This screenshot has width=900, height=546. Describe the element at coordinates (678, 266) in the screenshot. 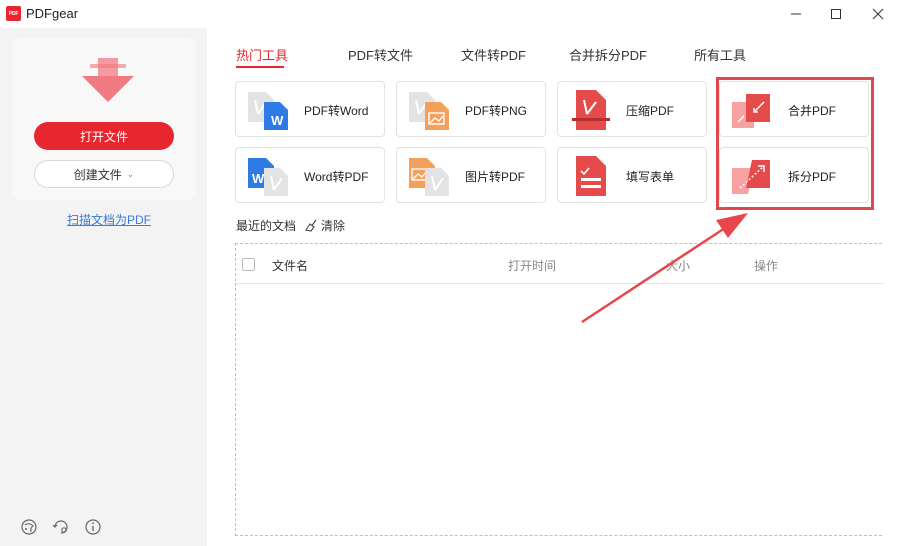

I see `column-size: 大小` at that location.